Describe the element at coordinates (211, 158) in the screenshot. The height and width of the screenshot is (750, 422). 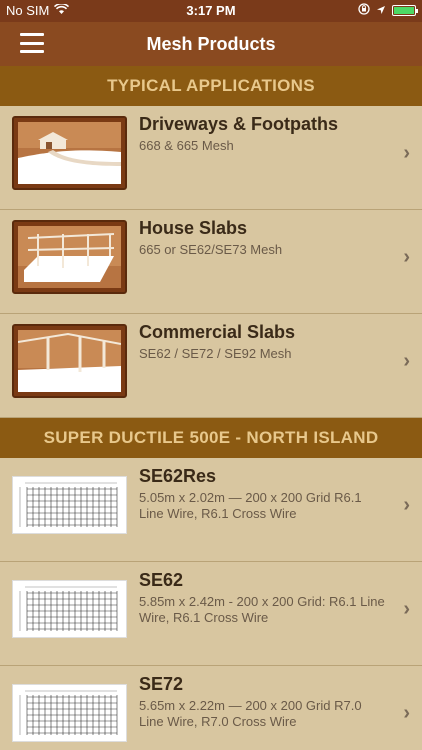
I see `list-item-driveways: Driveways & Footpaths 668 & 665 Mesh ›` at that location.